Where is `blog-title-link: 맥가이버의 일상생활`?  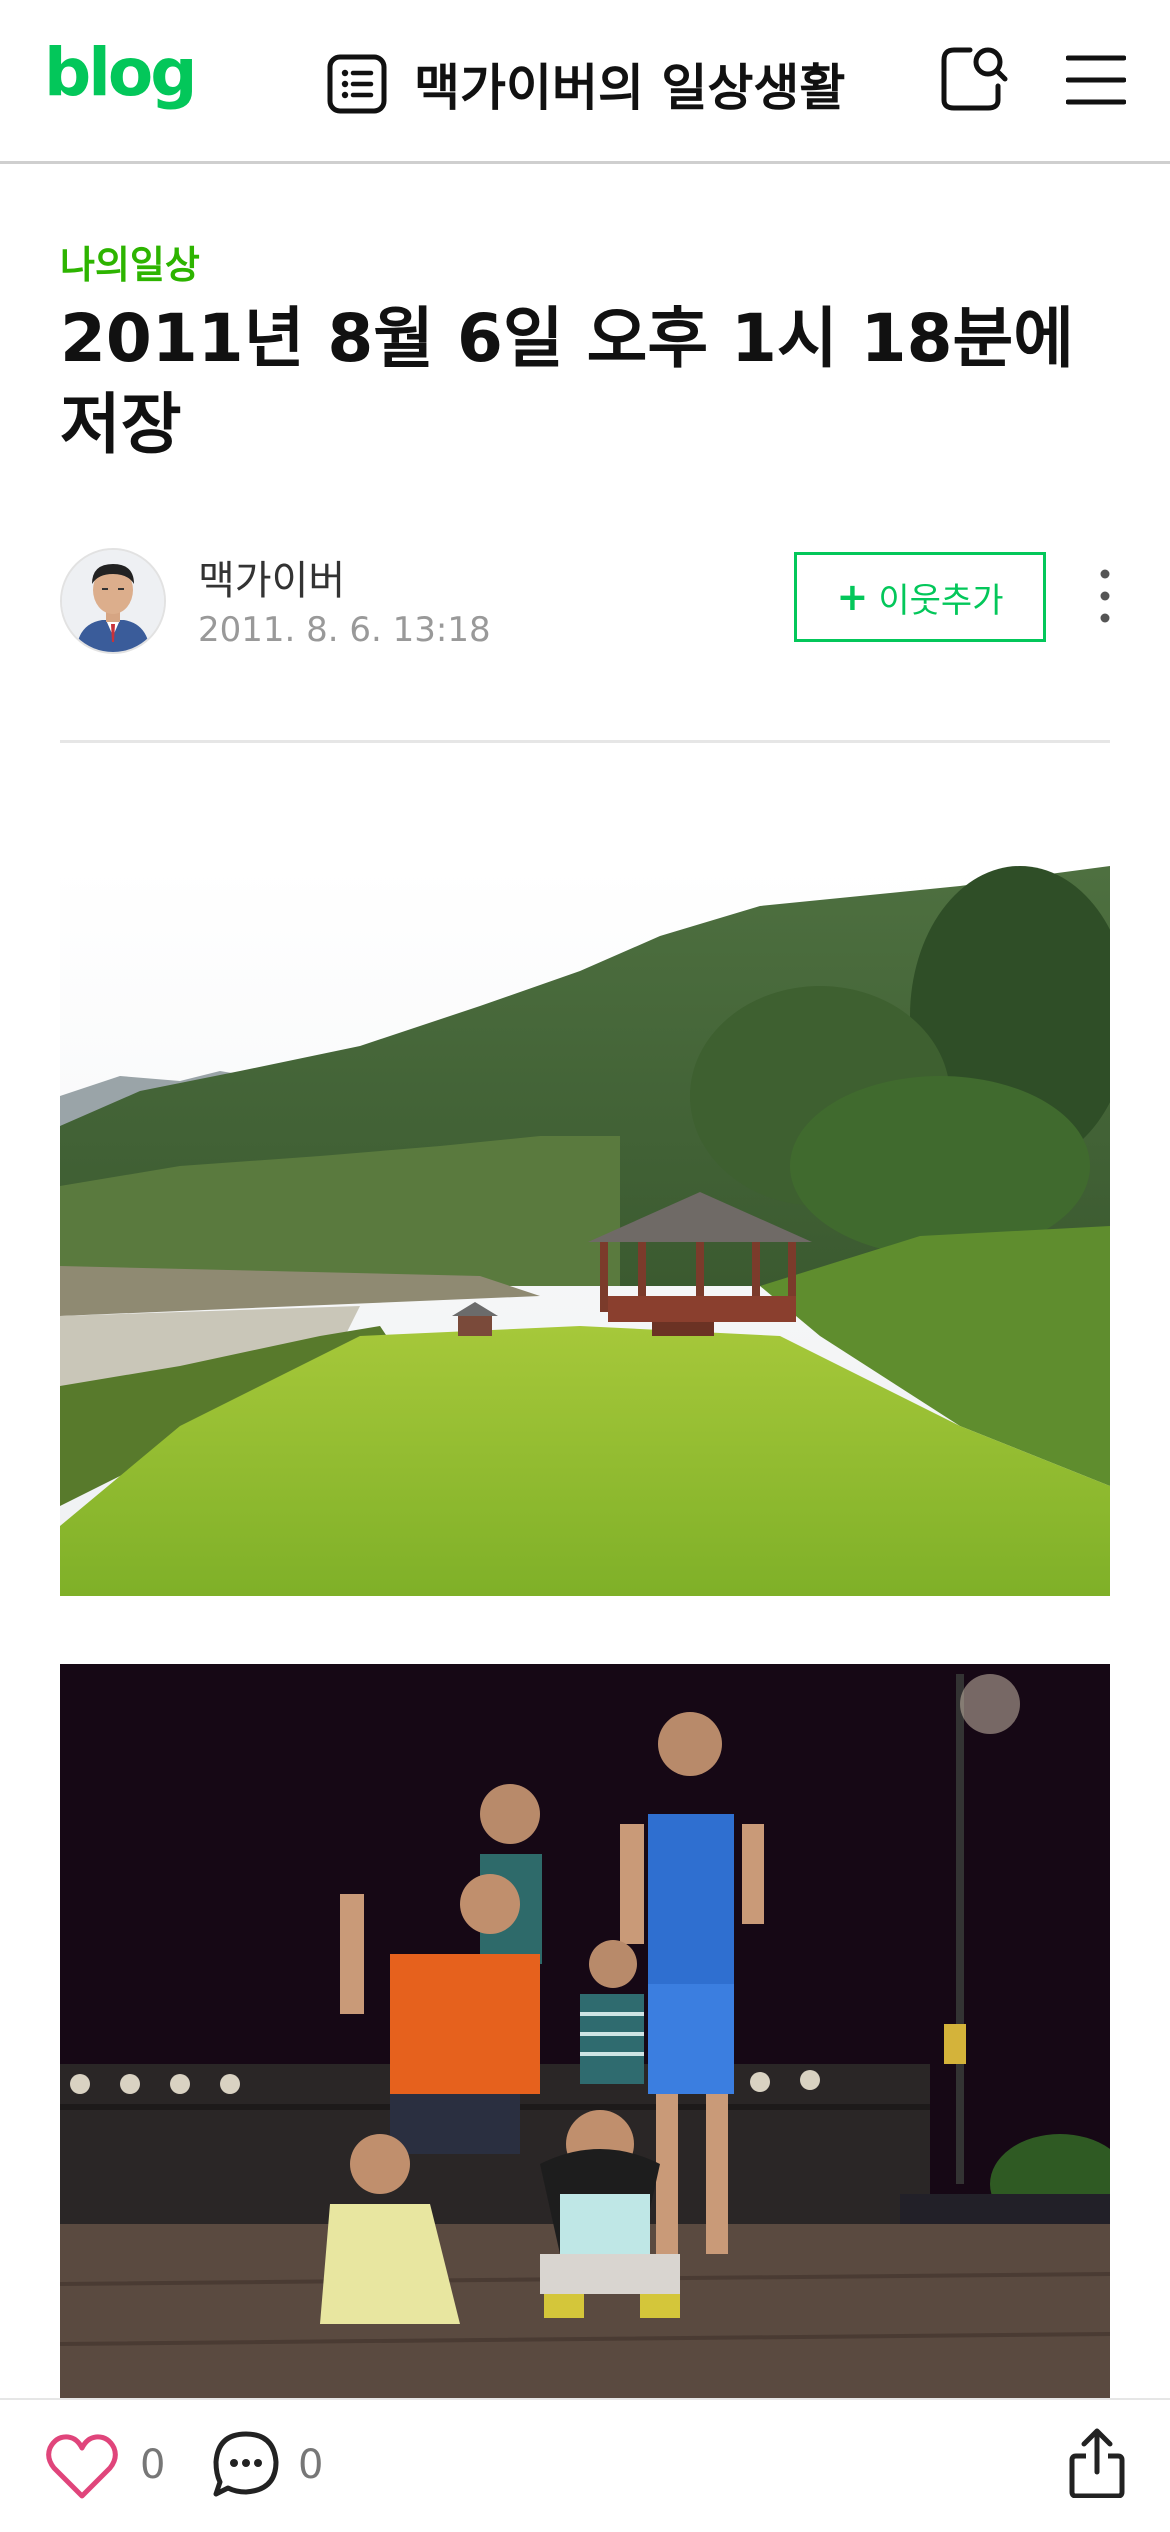 blog-title-link: 맥가이버의 일상생활 is located at coordinates (585, 84).